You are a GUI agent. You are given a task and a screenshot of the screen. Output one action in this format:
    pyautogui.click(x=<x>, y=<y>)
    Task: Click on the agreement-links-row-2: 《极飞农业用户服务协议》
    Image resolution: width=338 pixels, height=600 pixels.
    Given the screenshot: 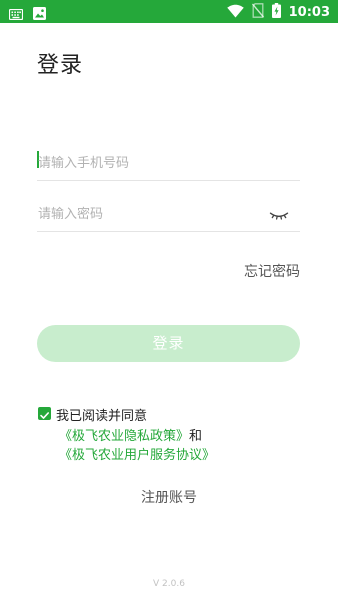 What is the action you would take?
    pyautogui.click(x=137, y=453)
    